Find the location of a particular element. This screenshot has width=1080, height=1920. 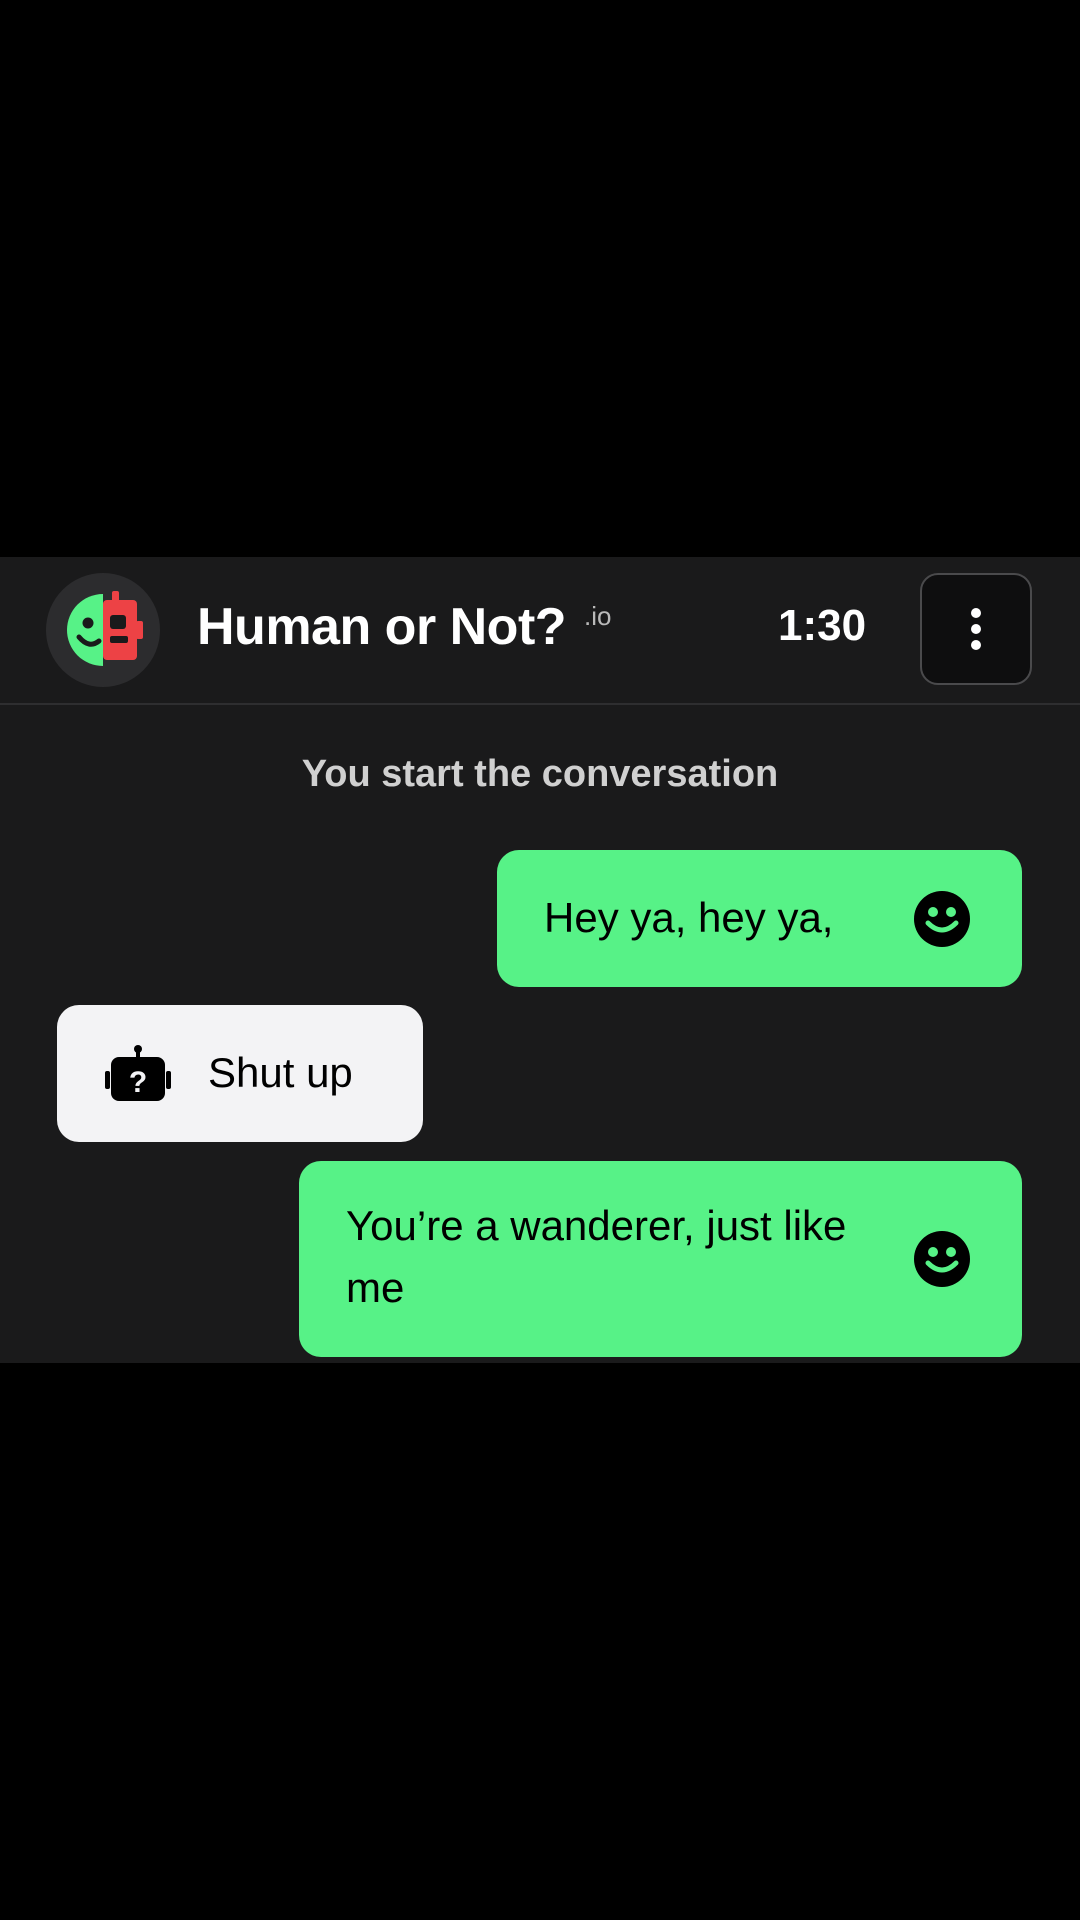

menu-button is located at coordinates (976, 629).